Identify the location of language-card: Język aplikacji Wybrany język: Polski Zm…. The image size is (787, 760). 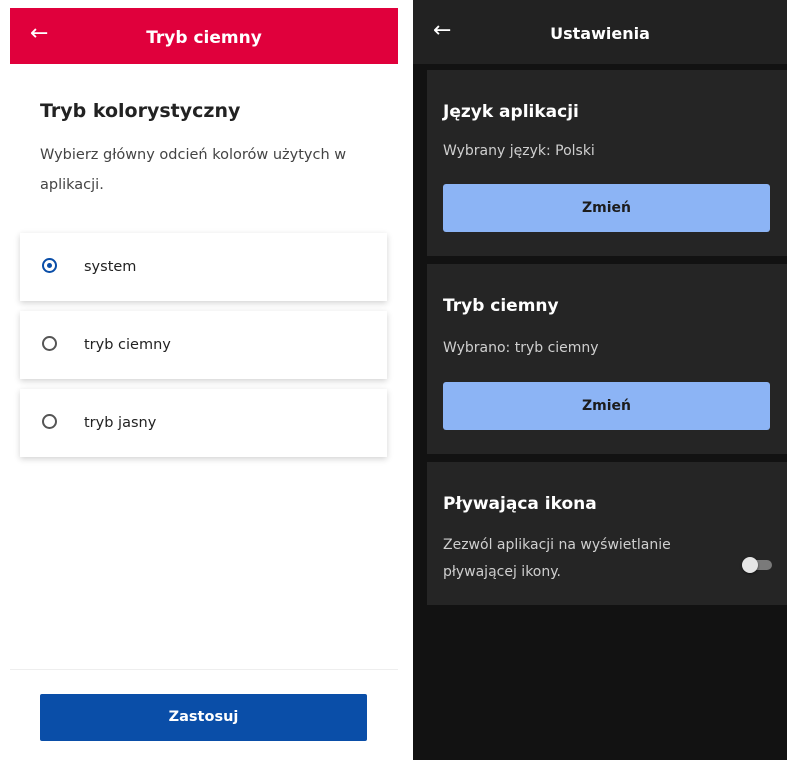
(607, 163).